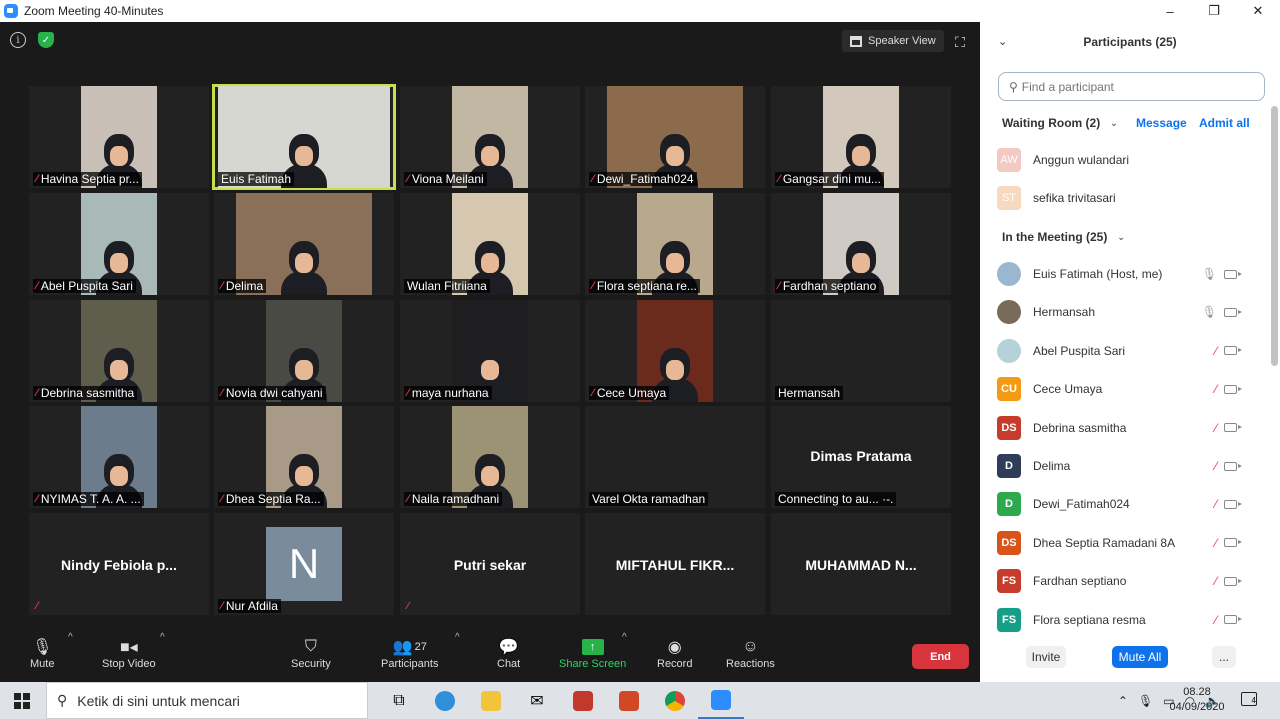 Image resolution: width=1280 pixels, height=719 pixels. I want to click on participant-list-item: D Delima ⁄, so click(1128, 466).